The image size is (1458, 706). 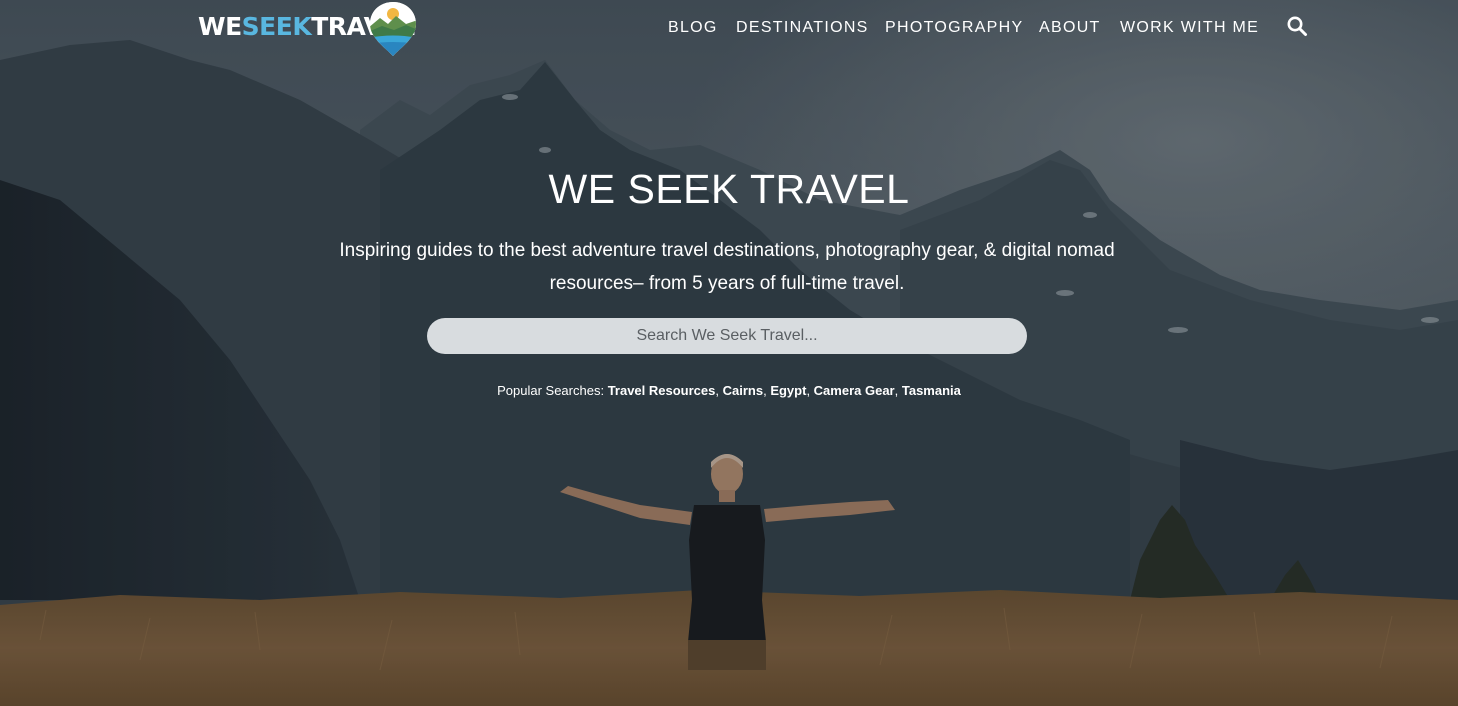 I want to click on logo-pin-icon, so click(x=393, y=29).